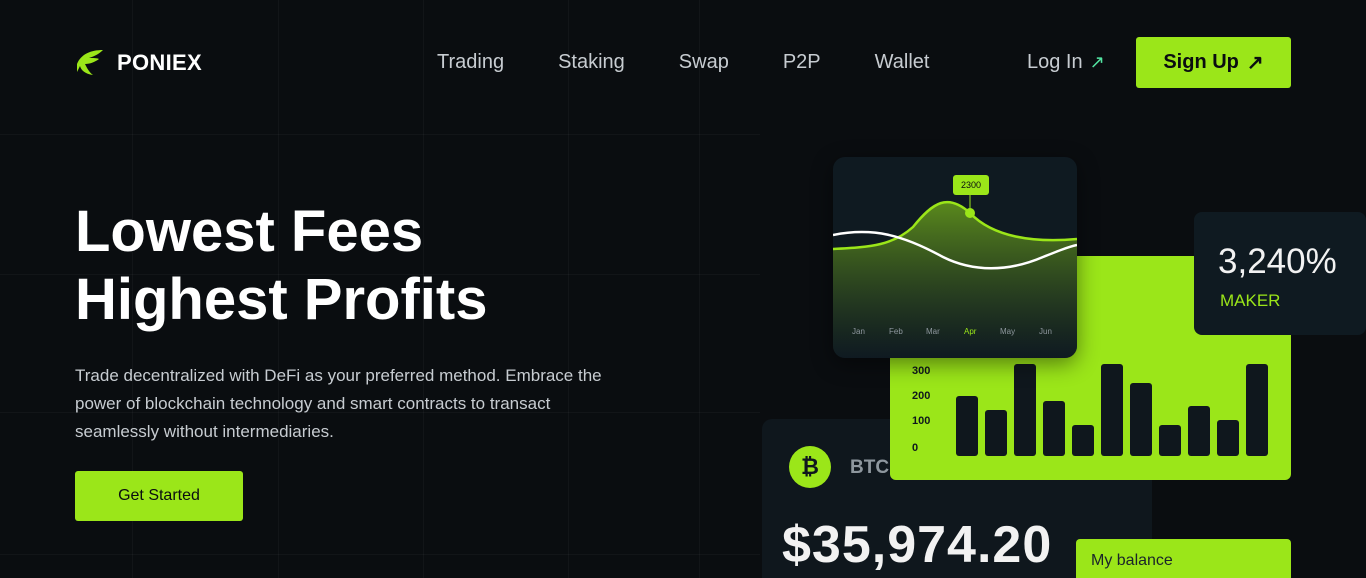  What do you see at coordinates (915, 448) in the screenshot?
I see `y-tick-label: 0` at bounding box center [915, 448].